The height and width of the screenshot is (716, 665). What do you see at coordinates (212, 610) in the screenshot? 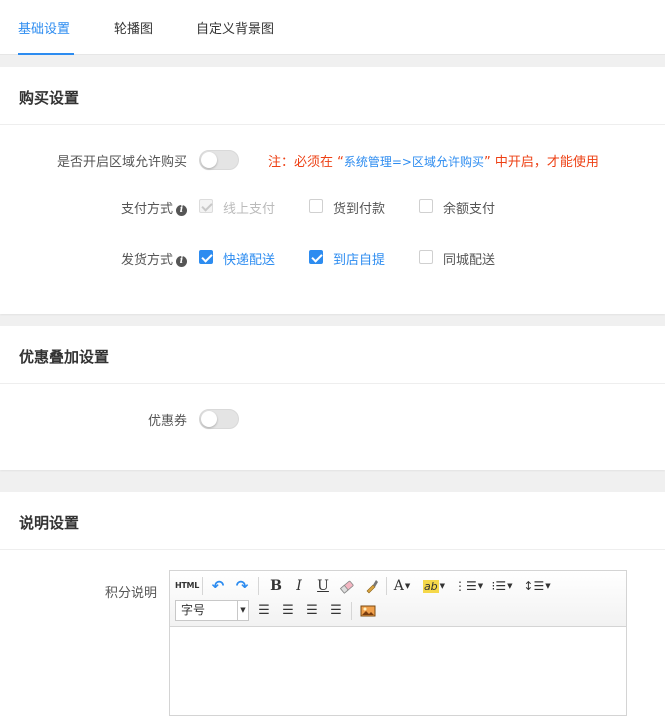
I see `font-size-select: 字号 ▼` at bounding box center [212, 610].